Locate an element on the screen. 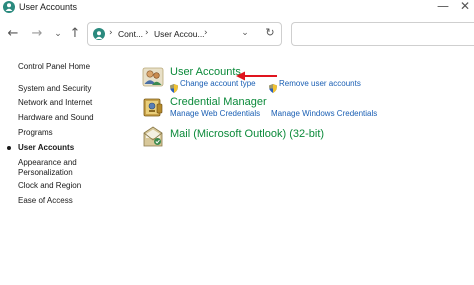 The width and height of the screenshot is (474, 285). nav-system-and-security: System and Security is located at coordinates (54, 89).